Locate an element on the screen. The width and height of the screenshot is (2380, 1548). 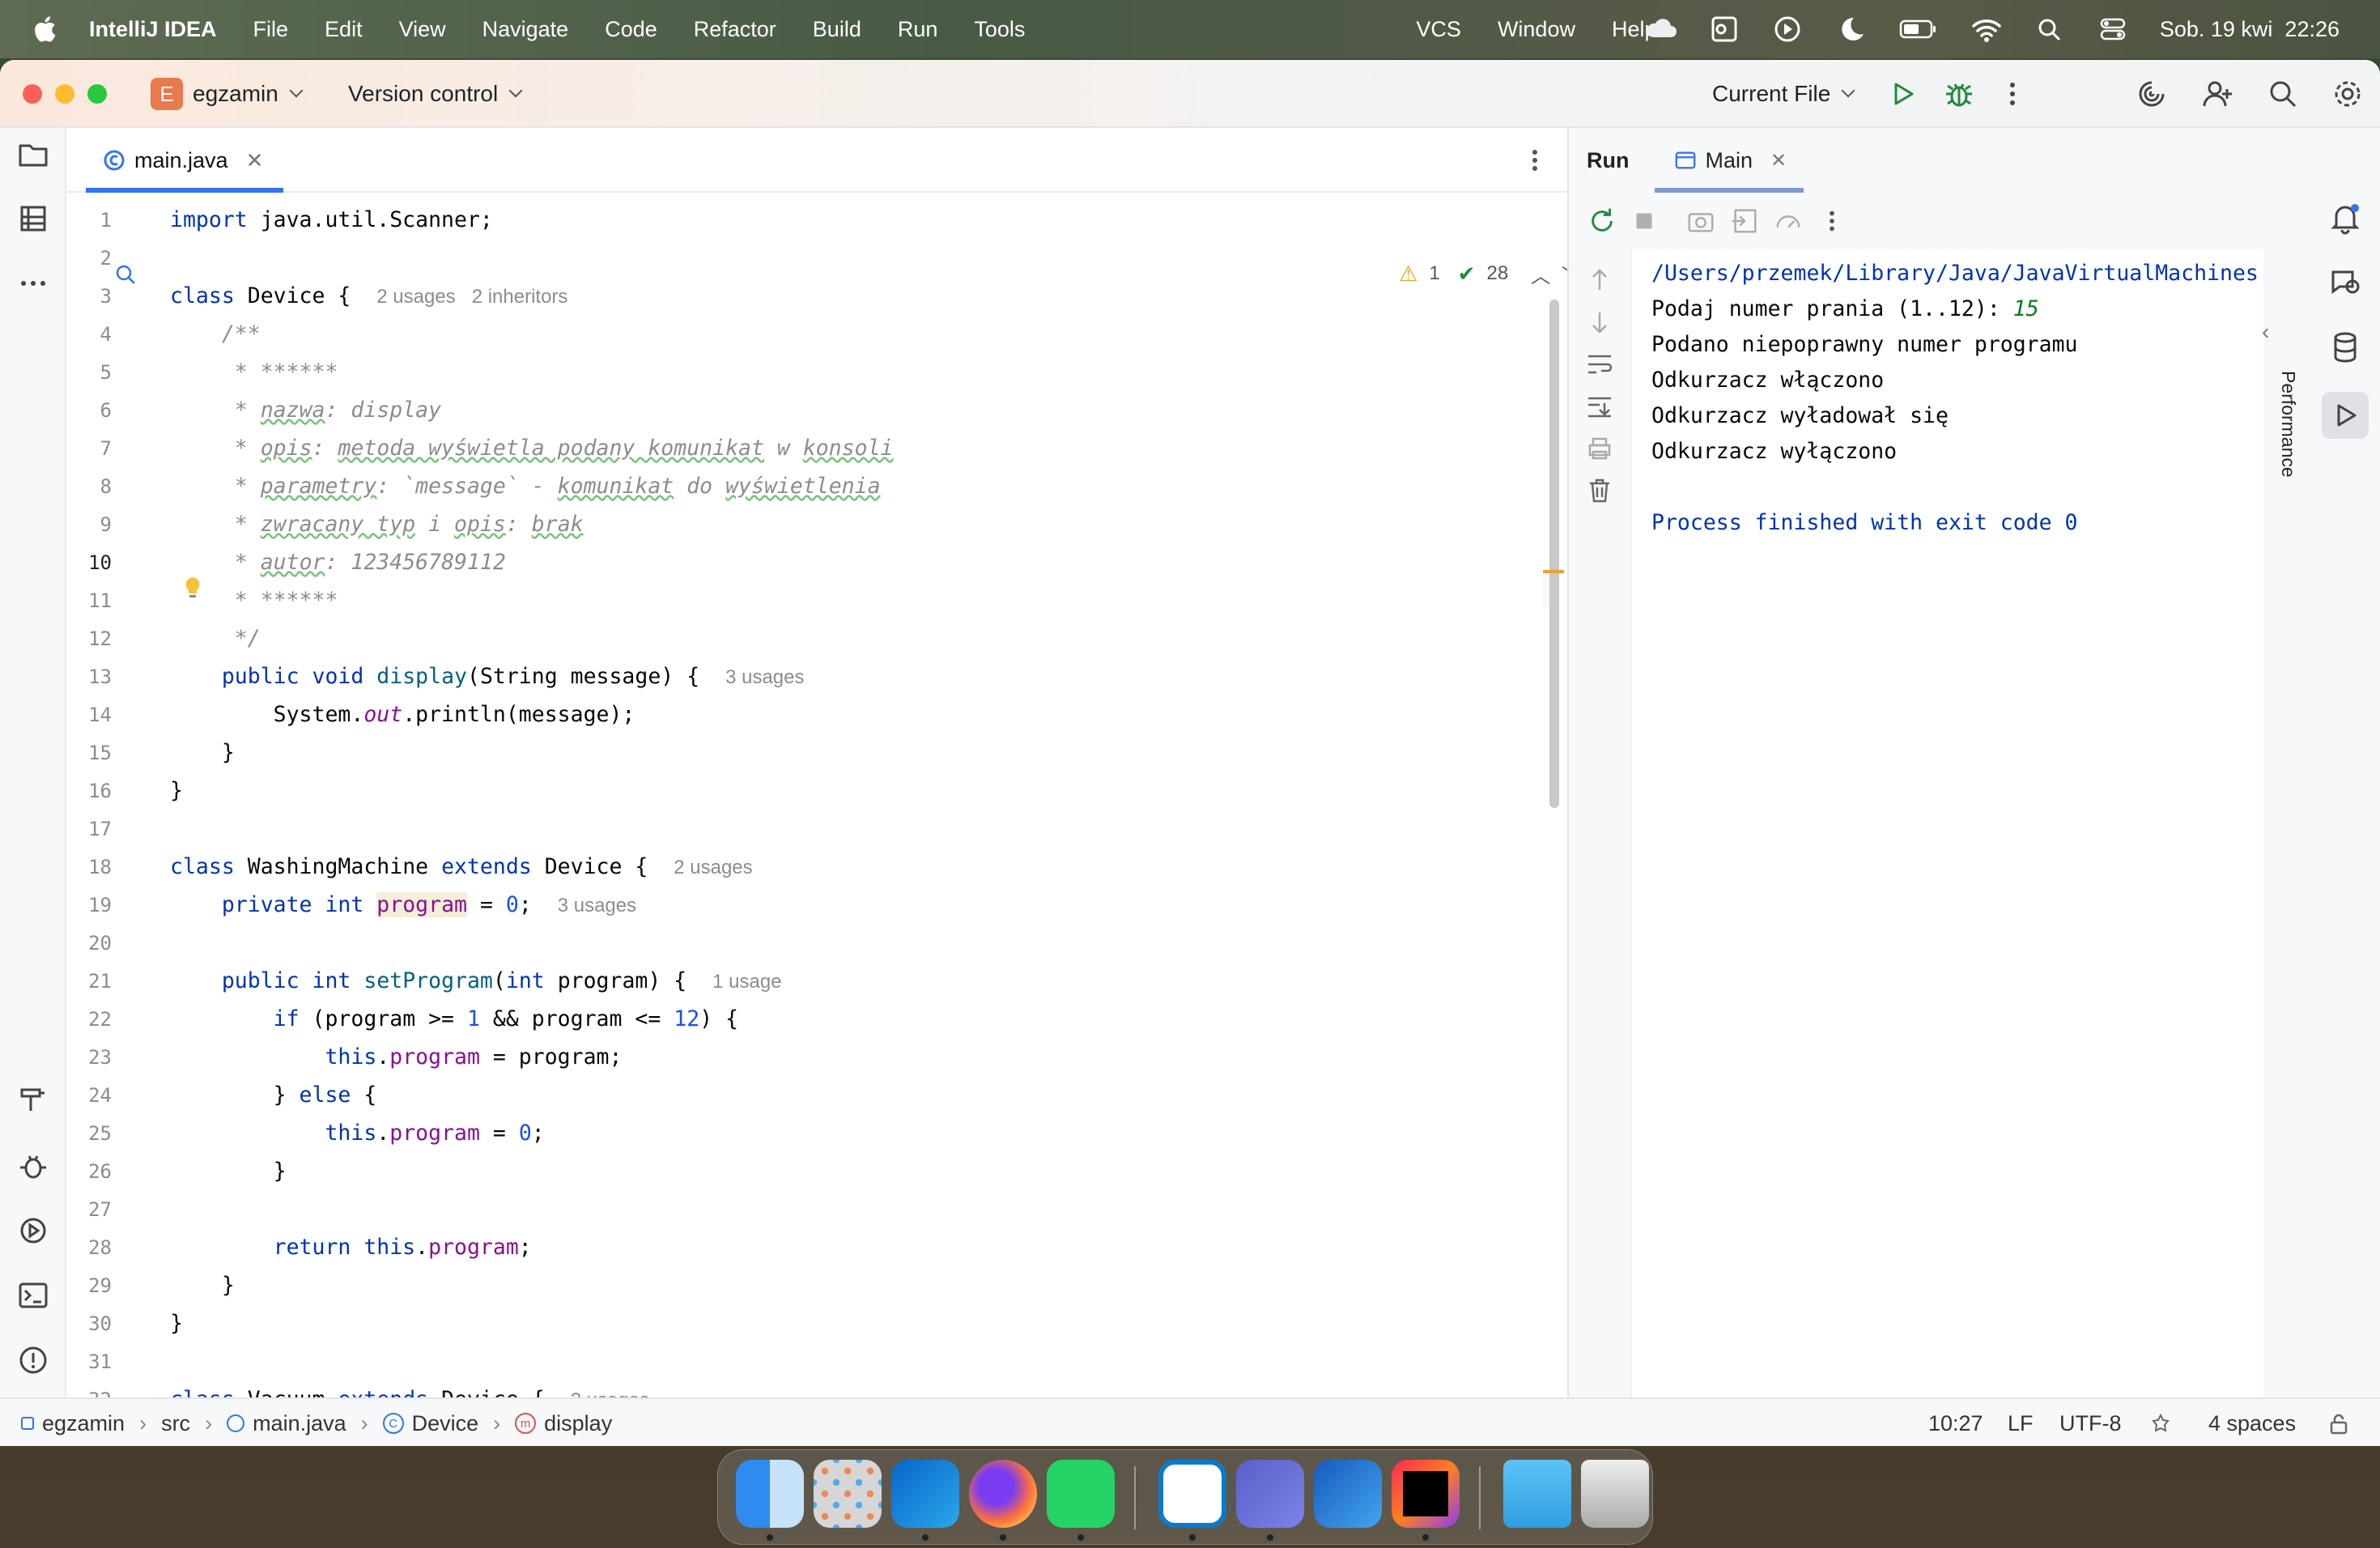
line-number: 21 is located at coordinates (89, 981).